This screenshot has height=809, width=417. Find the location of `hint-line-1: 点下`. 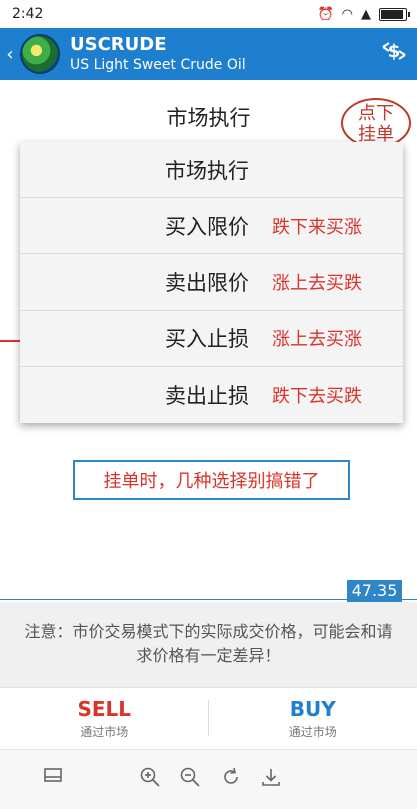

hint-line-1: 点下 is located at coordinates (376, 113).